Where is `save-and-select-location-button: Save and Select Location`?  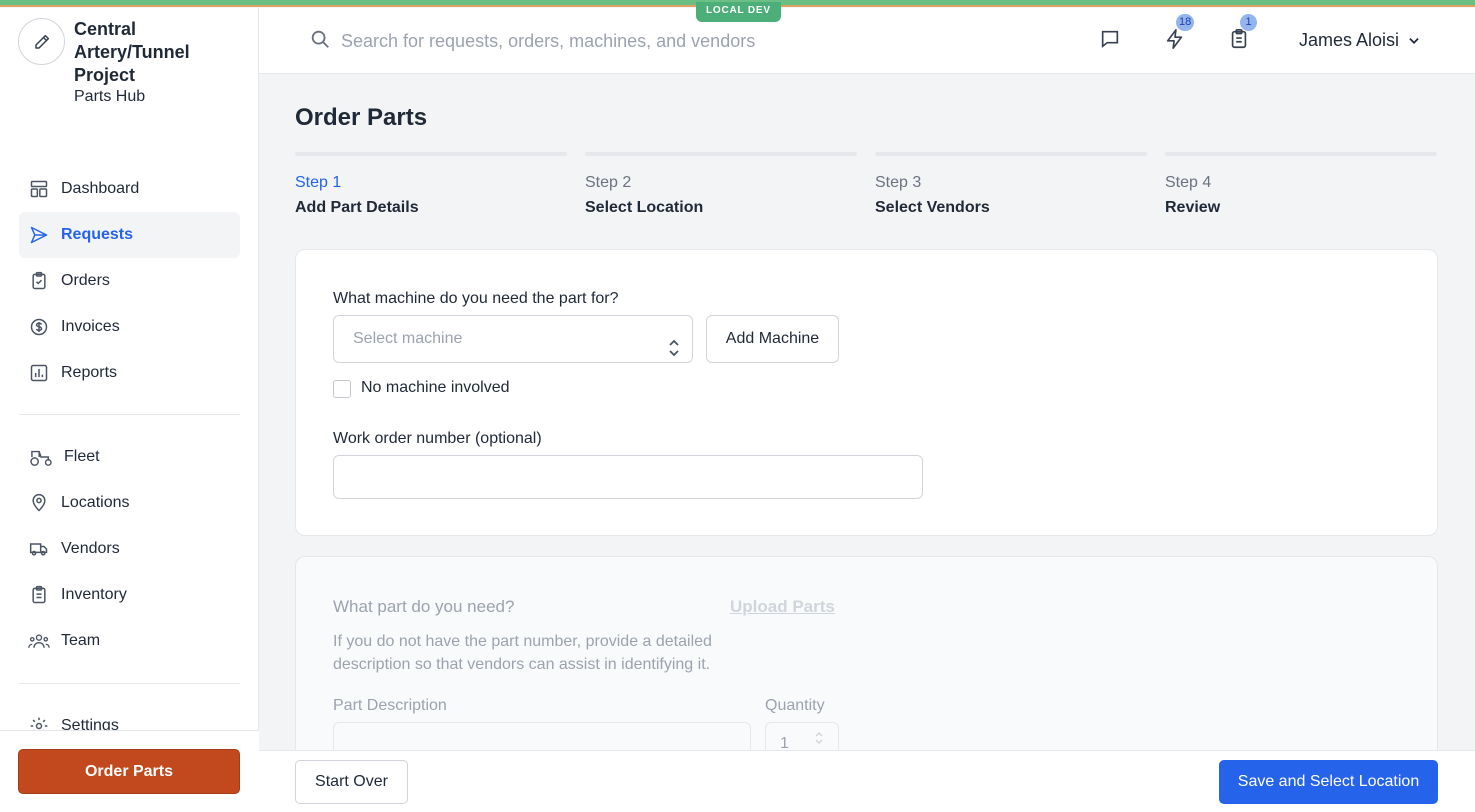
save-and-select-location-button: Save and Select Location is located at coordinates (1328, 782).